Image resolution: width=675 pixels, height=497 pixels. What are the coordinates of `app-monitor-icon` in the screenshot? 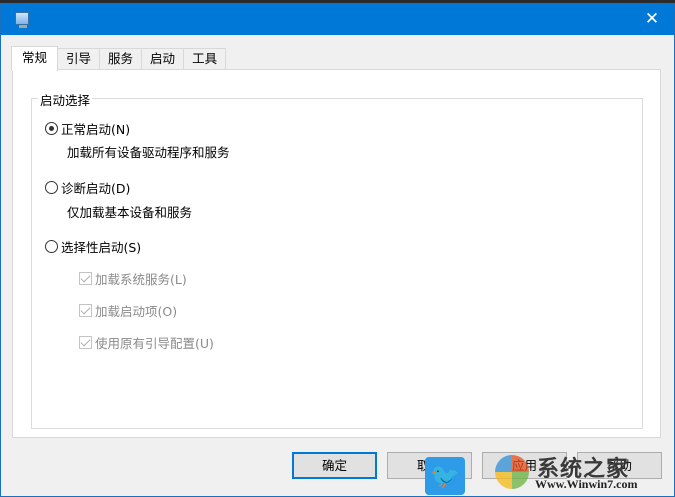 It's located at (22, 20).